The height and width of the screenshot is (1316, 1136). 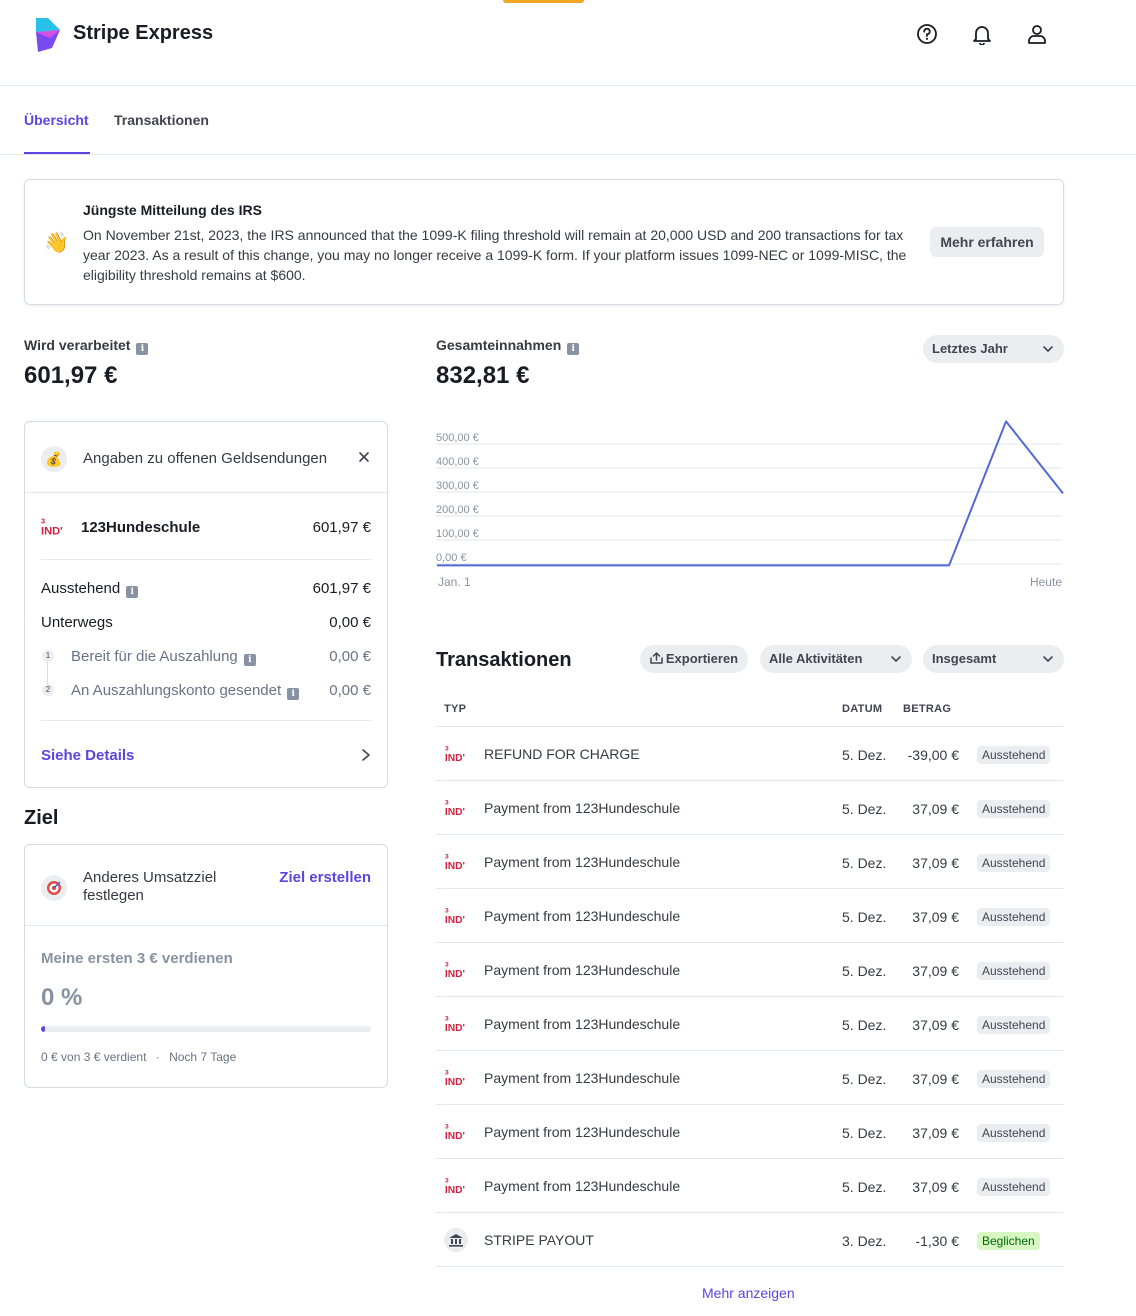 I want to click on pending-value: 601,97 €, so click(x=341, y=588).